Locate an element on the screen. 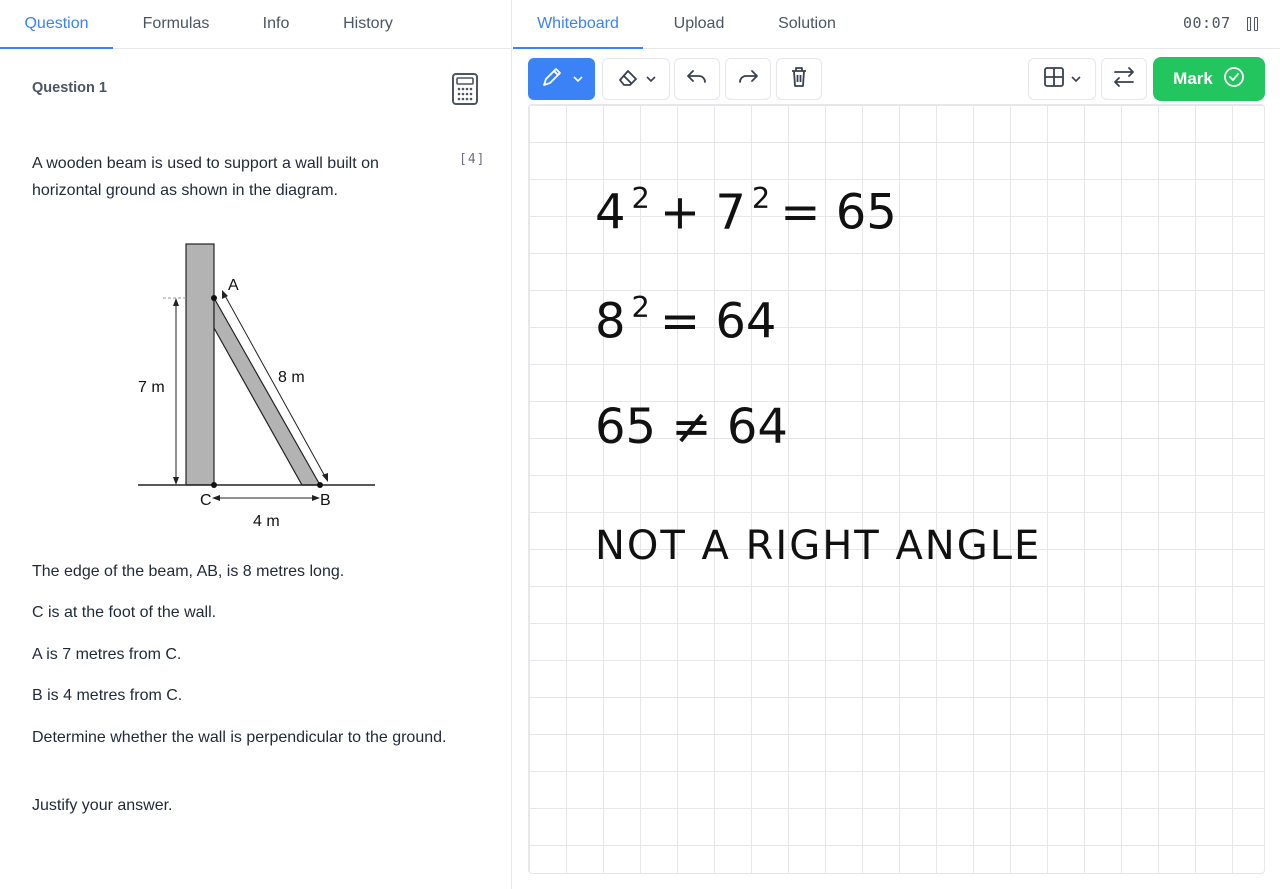 Image resolution: width=1280 pixels, height=889 pixels. redo-icon is located at coordinates (748, 79).